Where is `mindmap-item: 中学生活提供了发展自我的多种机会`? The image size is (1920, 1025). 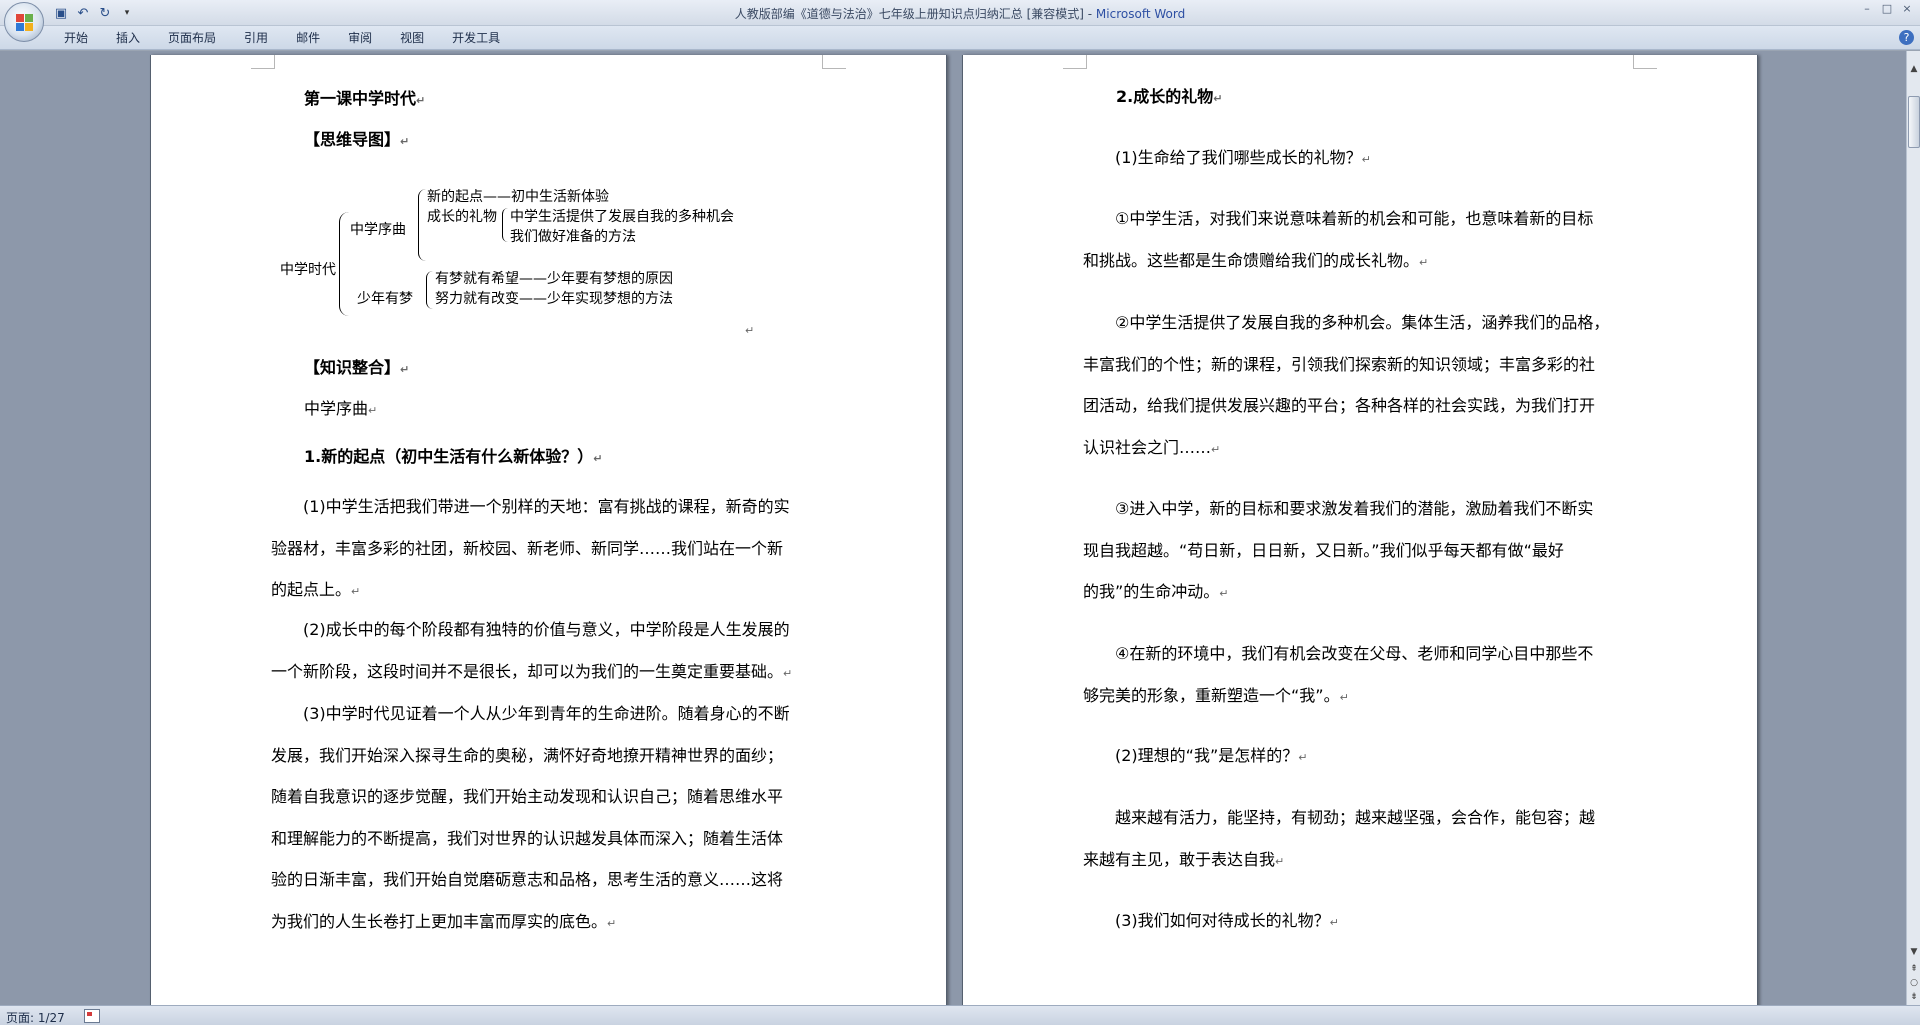 mindmap-item: 中学生活提供了发展自我的多种机会 is located at coordinates (622, 217).